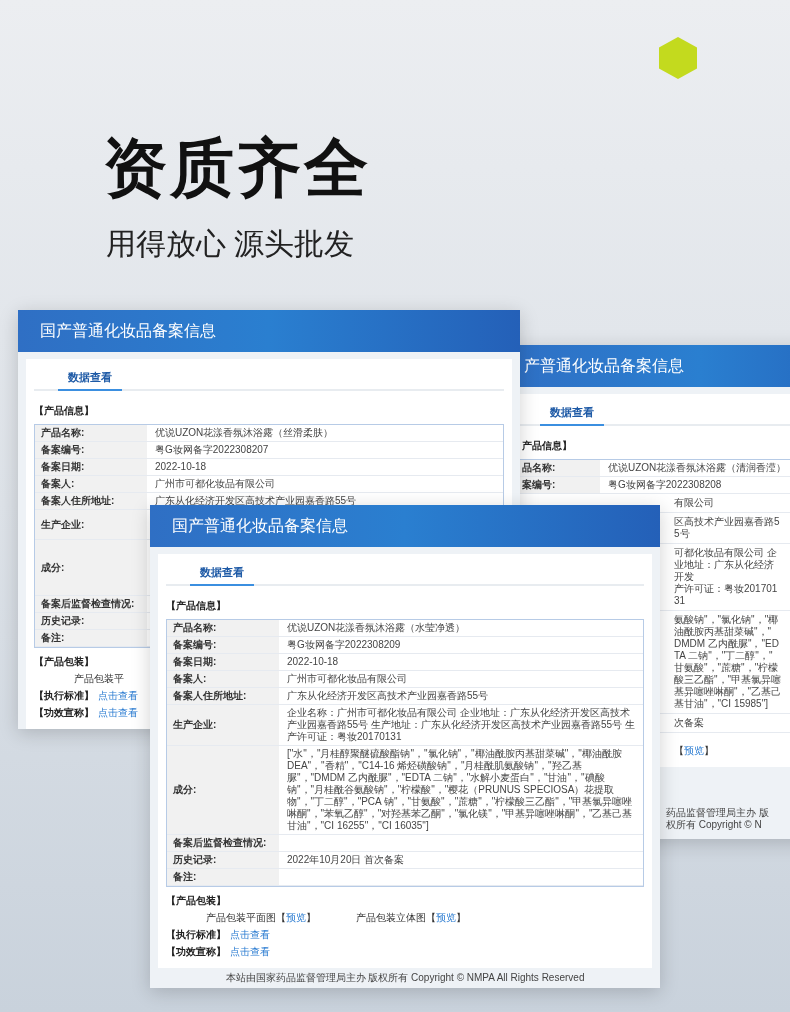  Describe the element at coordinates (547, 445) in the screenshot. I see `section-title: 产品信息】` at that location.